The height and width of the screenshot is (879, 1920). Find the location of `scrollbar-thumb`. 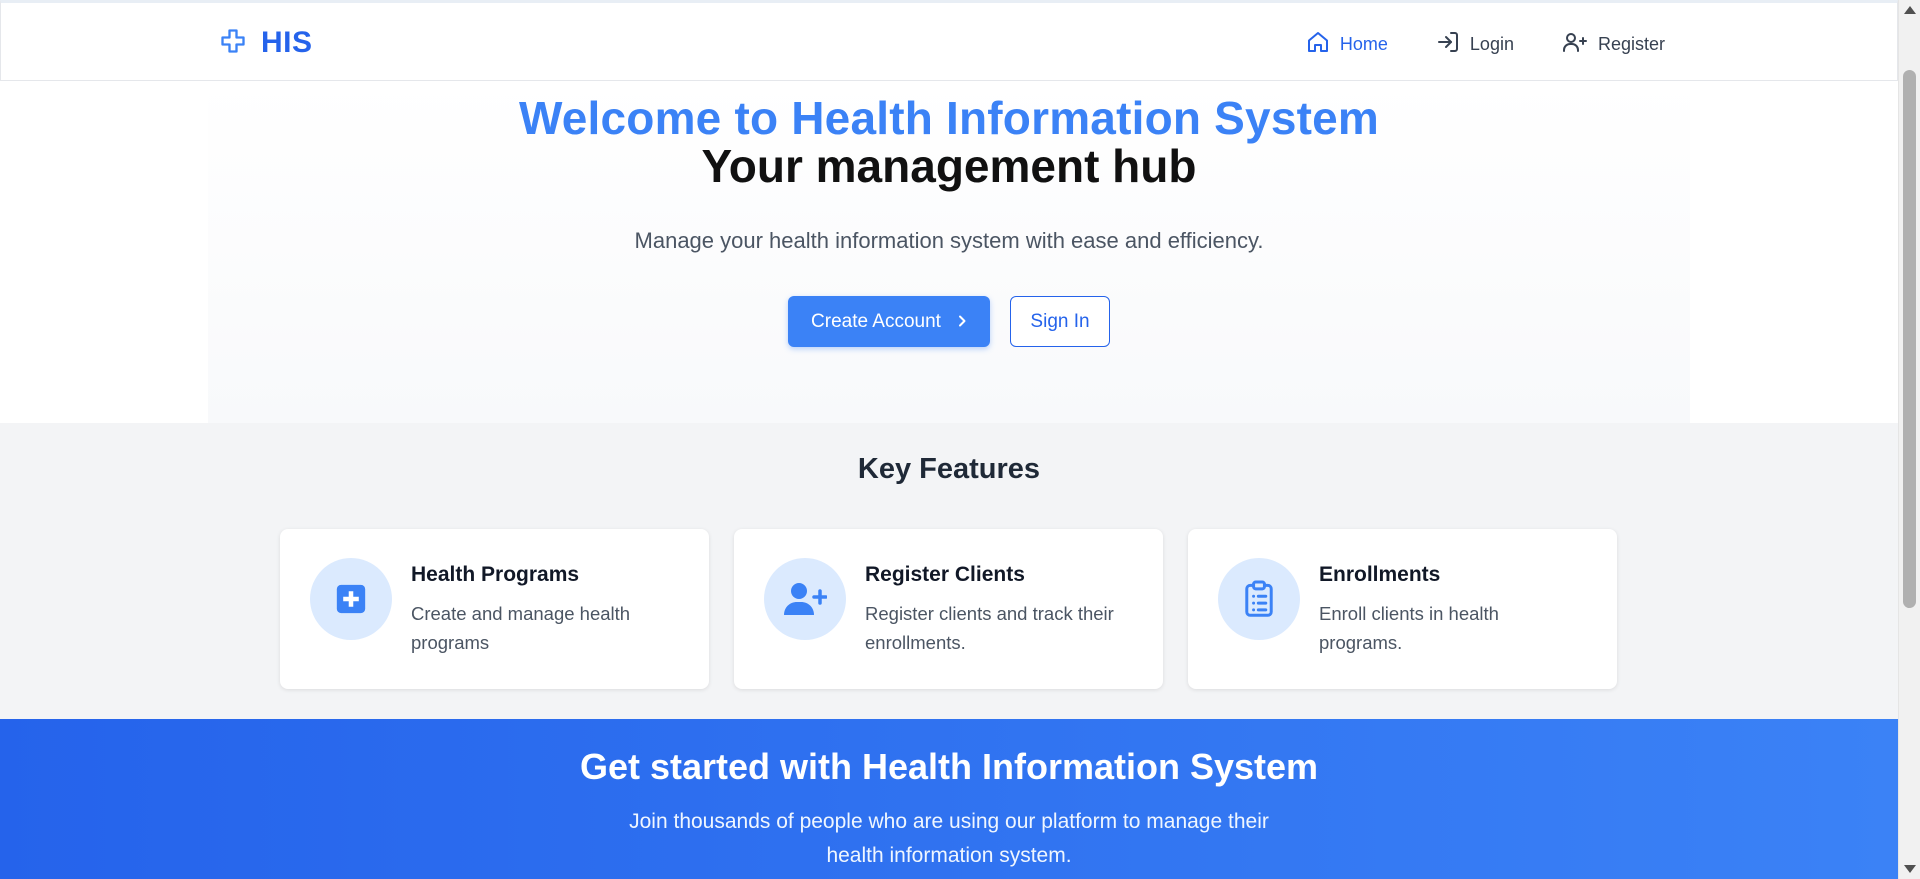

scrollbar-thumb is located at coordinates (1909, 339).